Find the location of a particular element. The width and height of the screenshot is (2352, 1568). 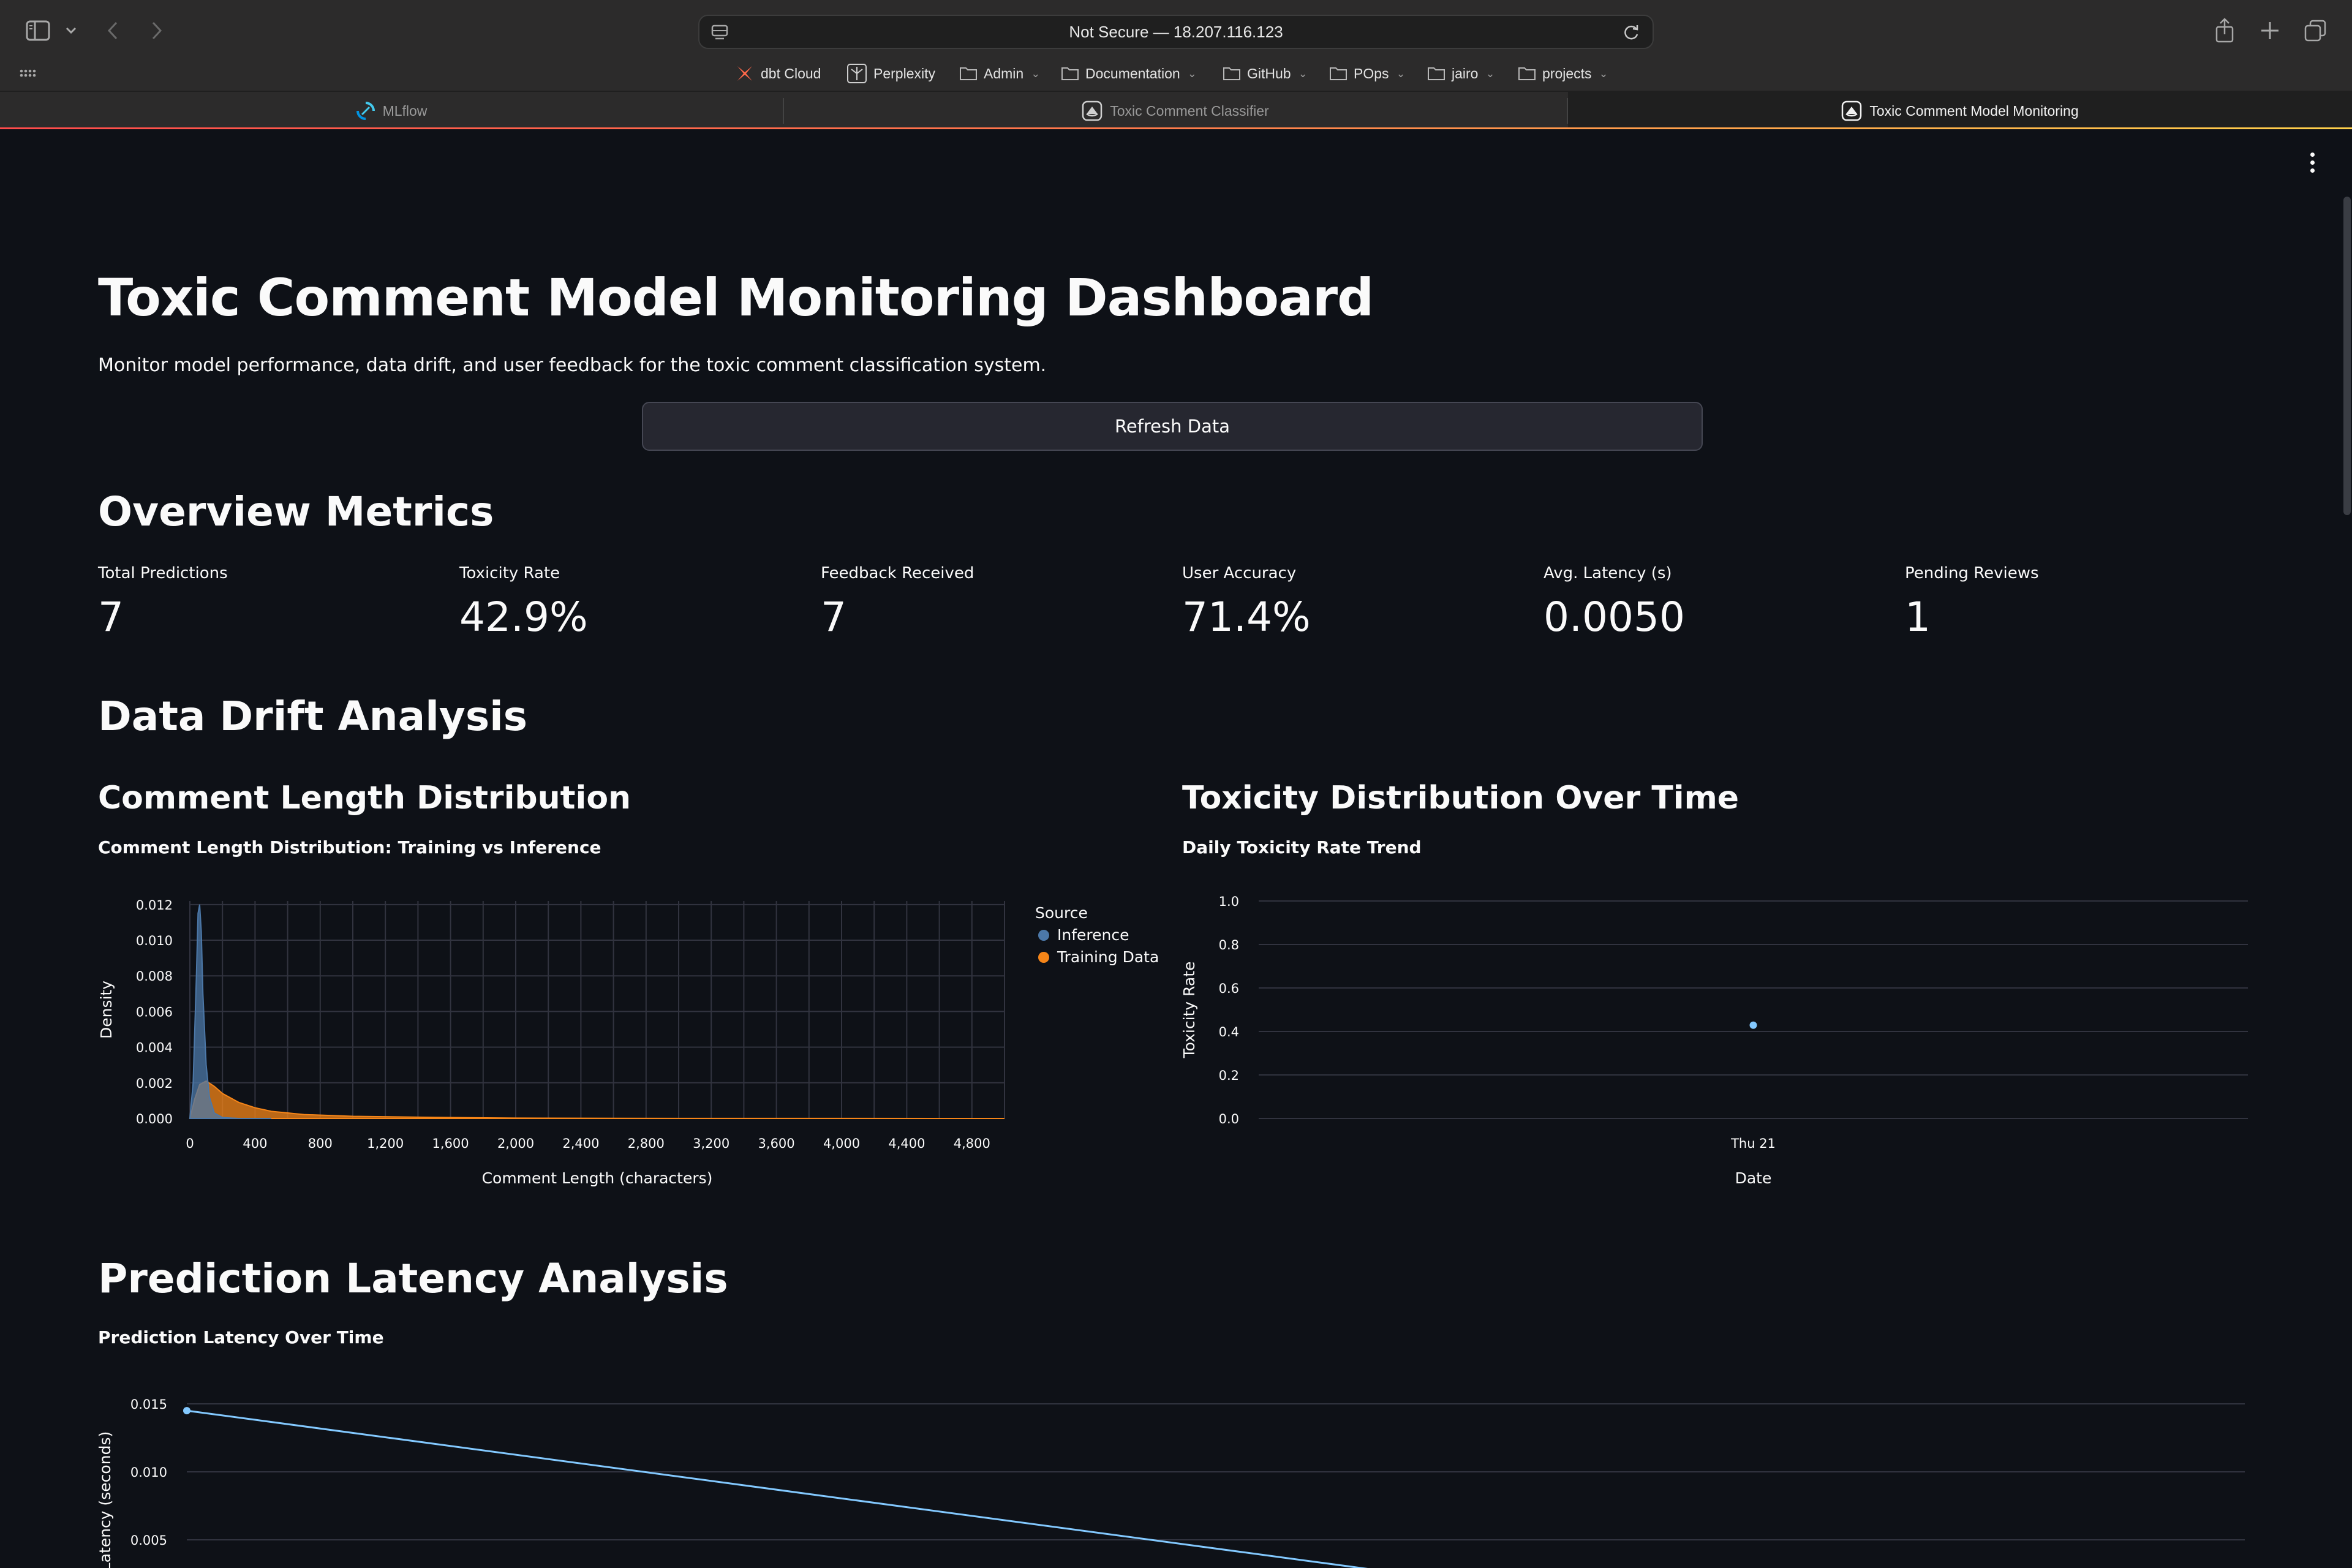

x-tick-label: 400 is located at coordinates (255, 1143).